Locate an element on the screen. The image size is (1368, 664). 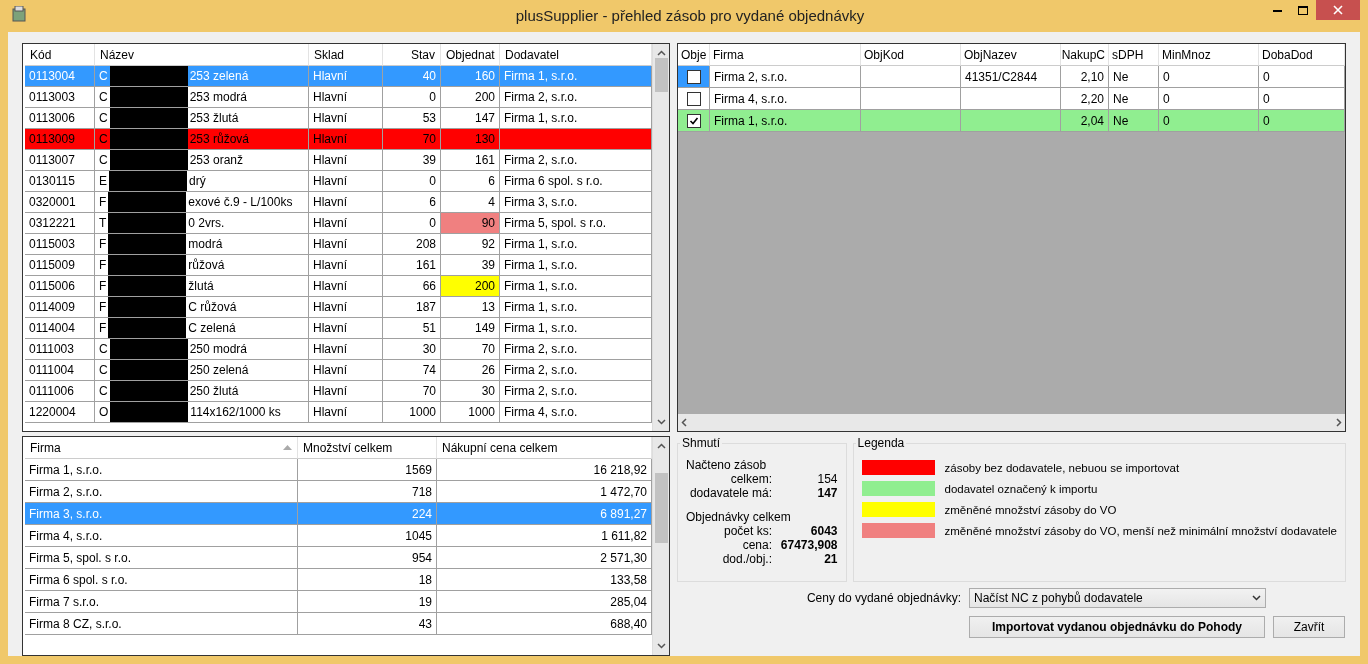
table-cell: 0115009 is located at coordinates (60, 265).